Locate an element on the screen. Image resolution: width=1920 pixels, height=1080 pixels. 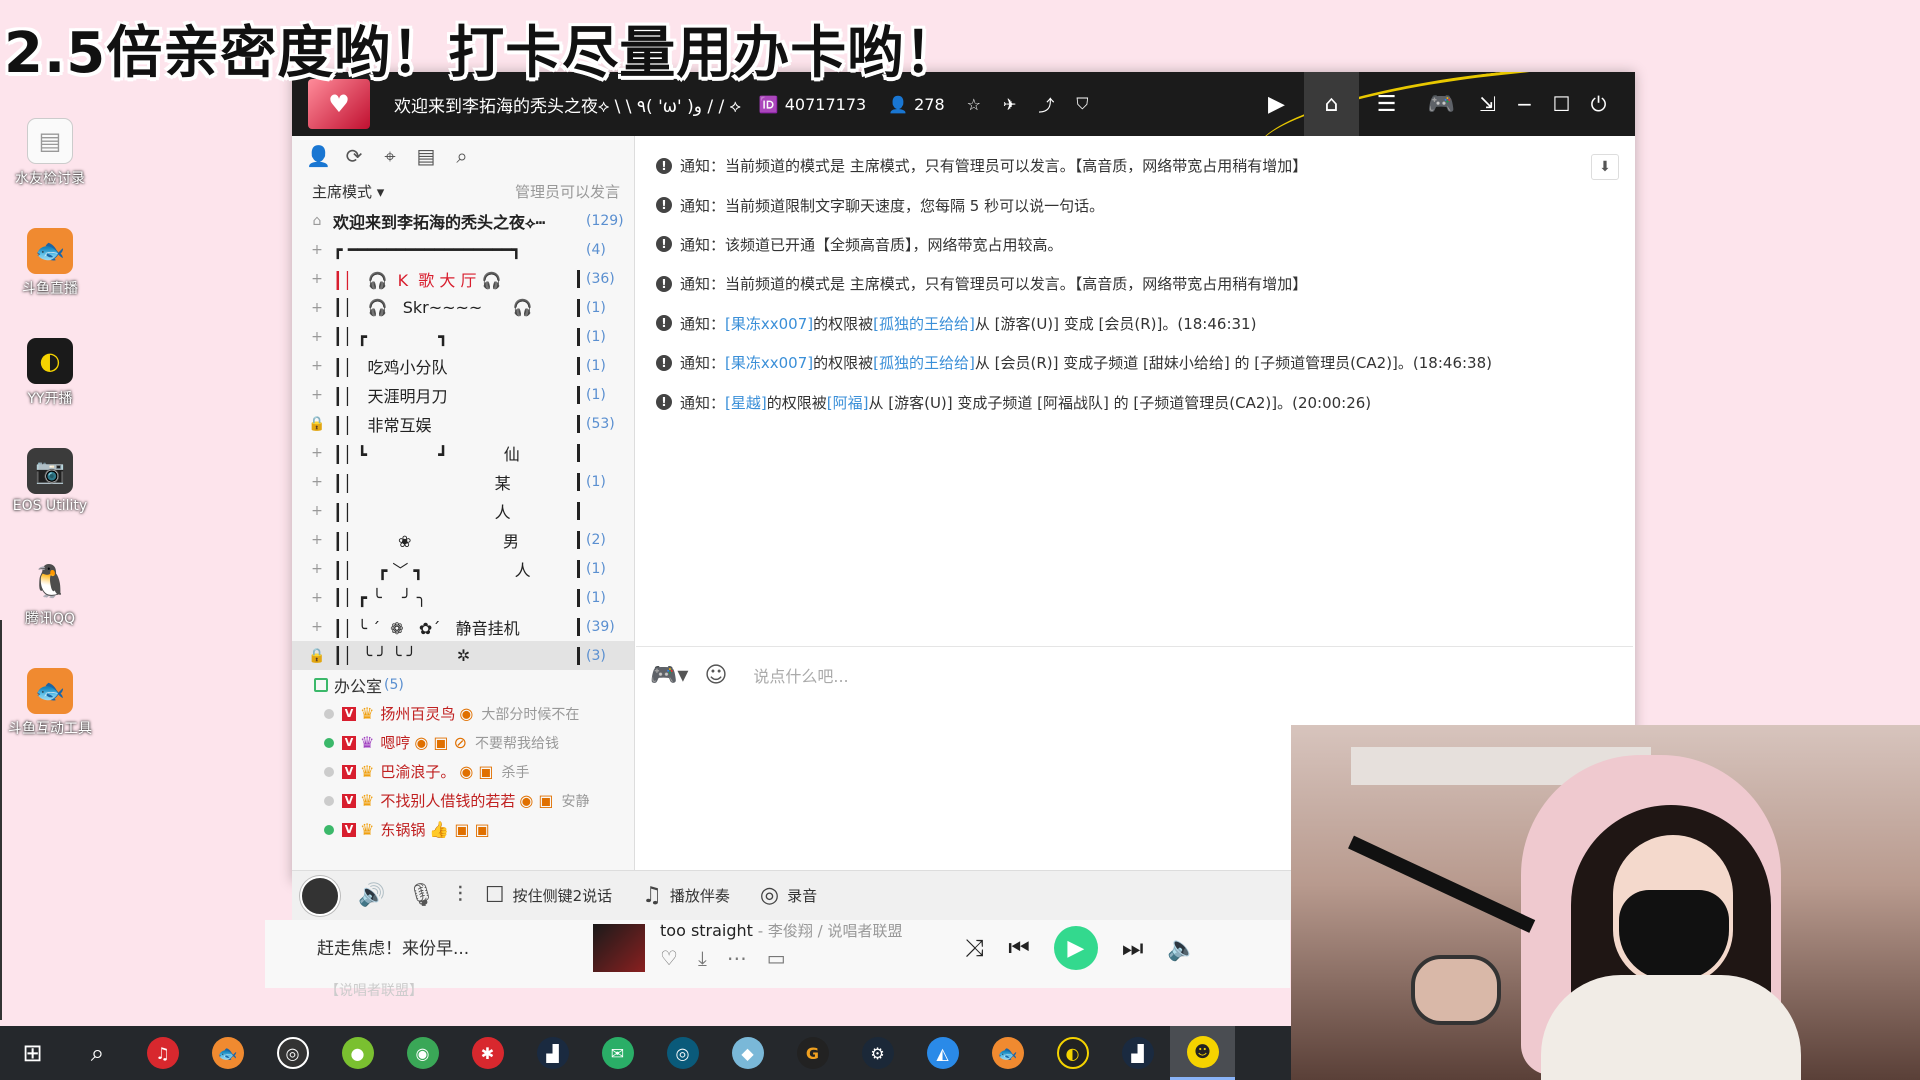
app-g-icon: G is located at coordinates (812, 1053).